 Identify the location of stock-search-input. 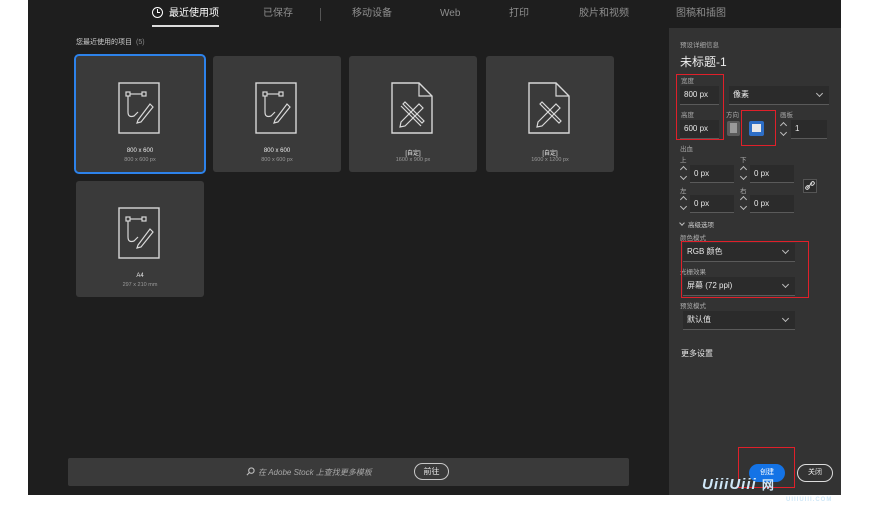
(333, 472).